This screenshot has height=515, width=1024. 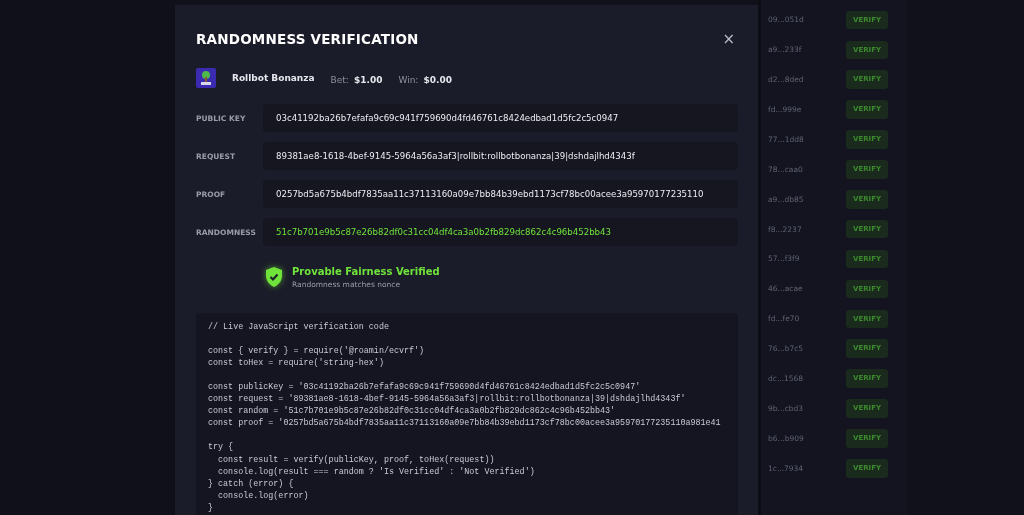 What do you see at coordinates (206, 78) in the screenshot?
I see `game-thumbnail-icon` at bounding box center [206, 78].